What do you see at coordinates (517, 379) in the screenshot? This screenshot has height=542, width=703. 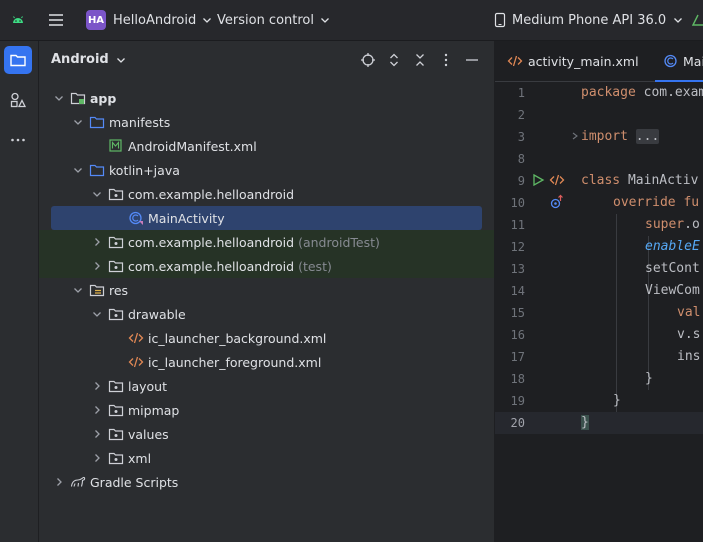 I see `line-number: 18` at bounding box center [517, 379].